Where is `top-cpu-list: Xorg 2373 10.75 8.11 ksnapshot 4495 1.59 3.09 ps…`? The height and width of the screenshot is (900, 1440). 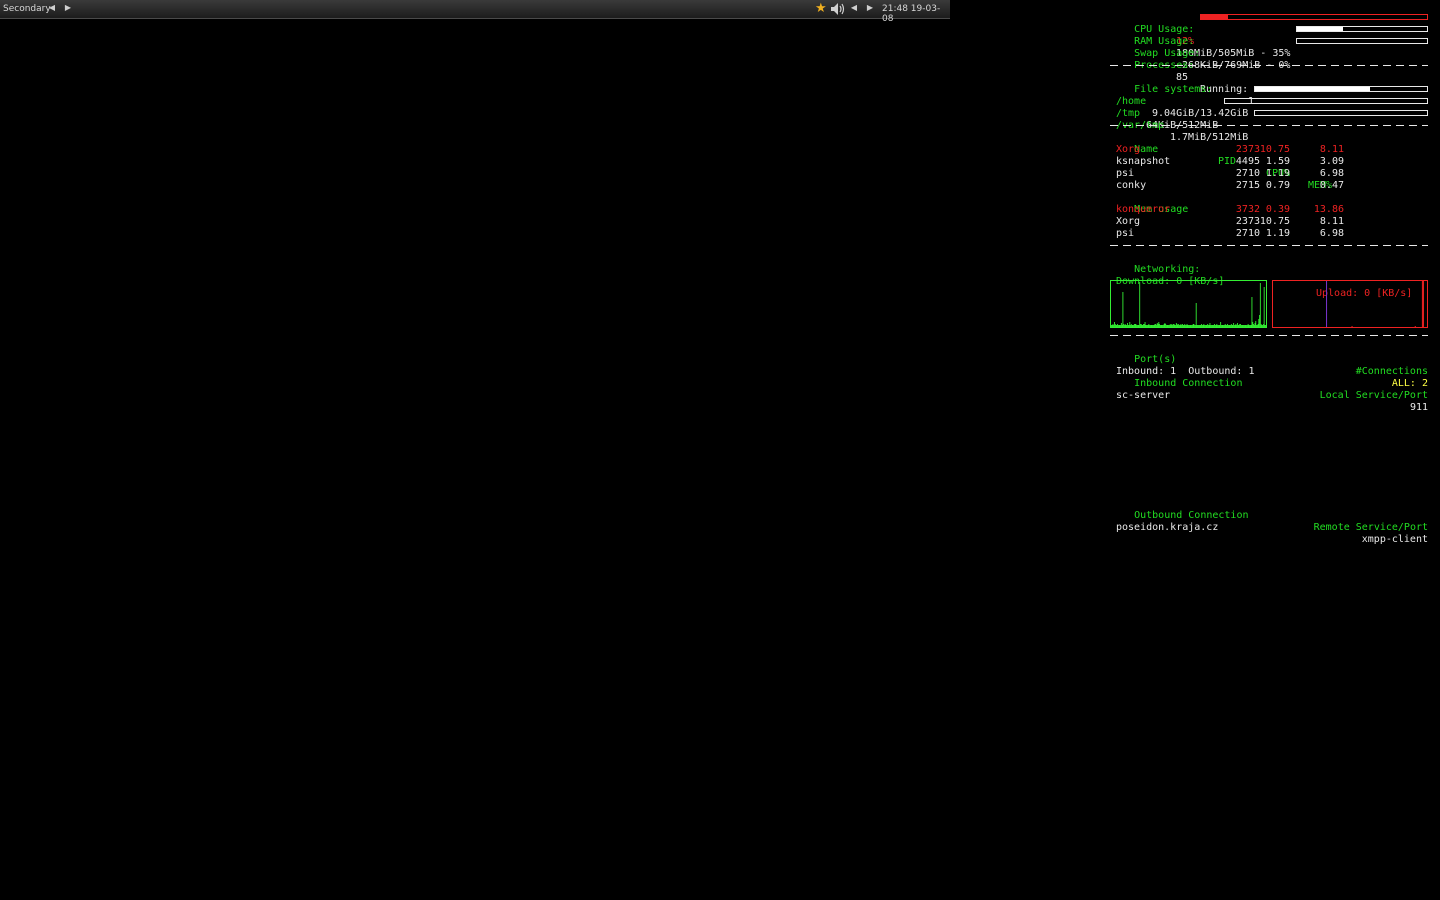 top-cpu-list: Xorg 2373 10.75 8.11 ksnapshot 4495 1.59 3.09 ps… is located at coordinates (1269, 168).